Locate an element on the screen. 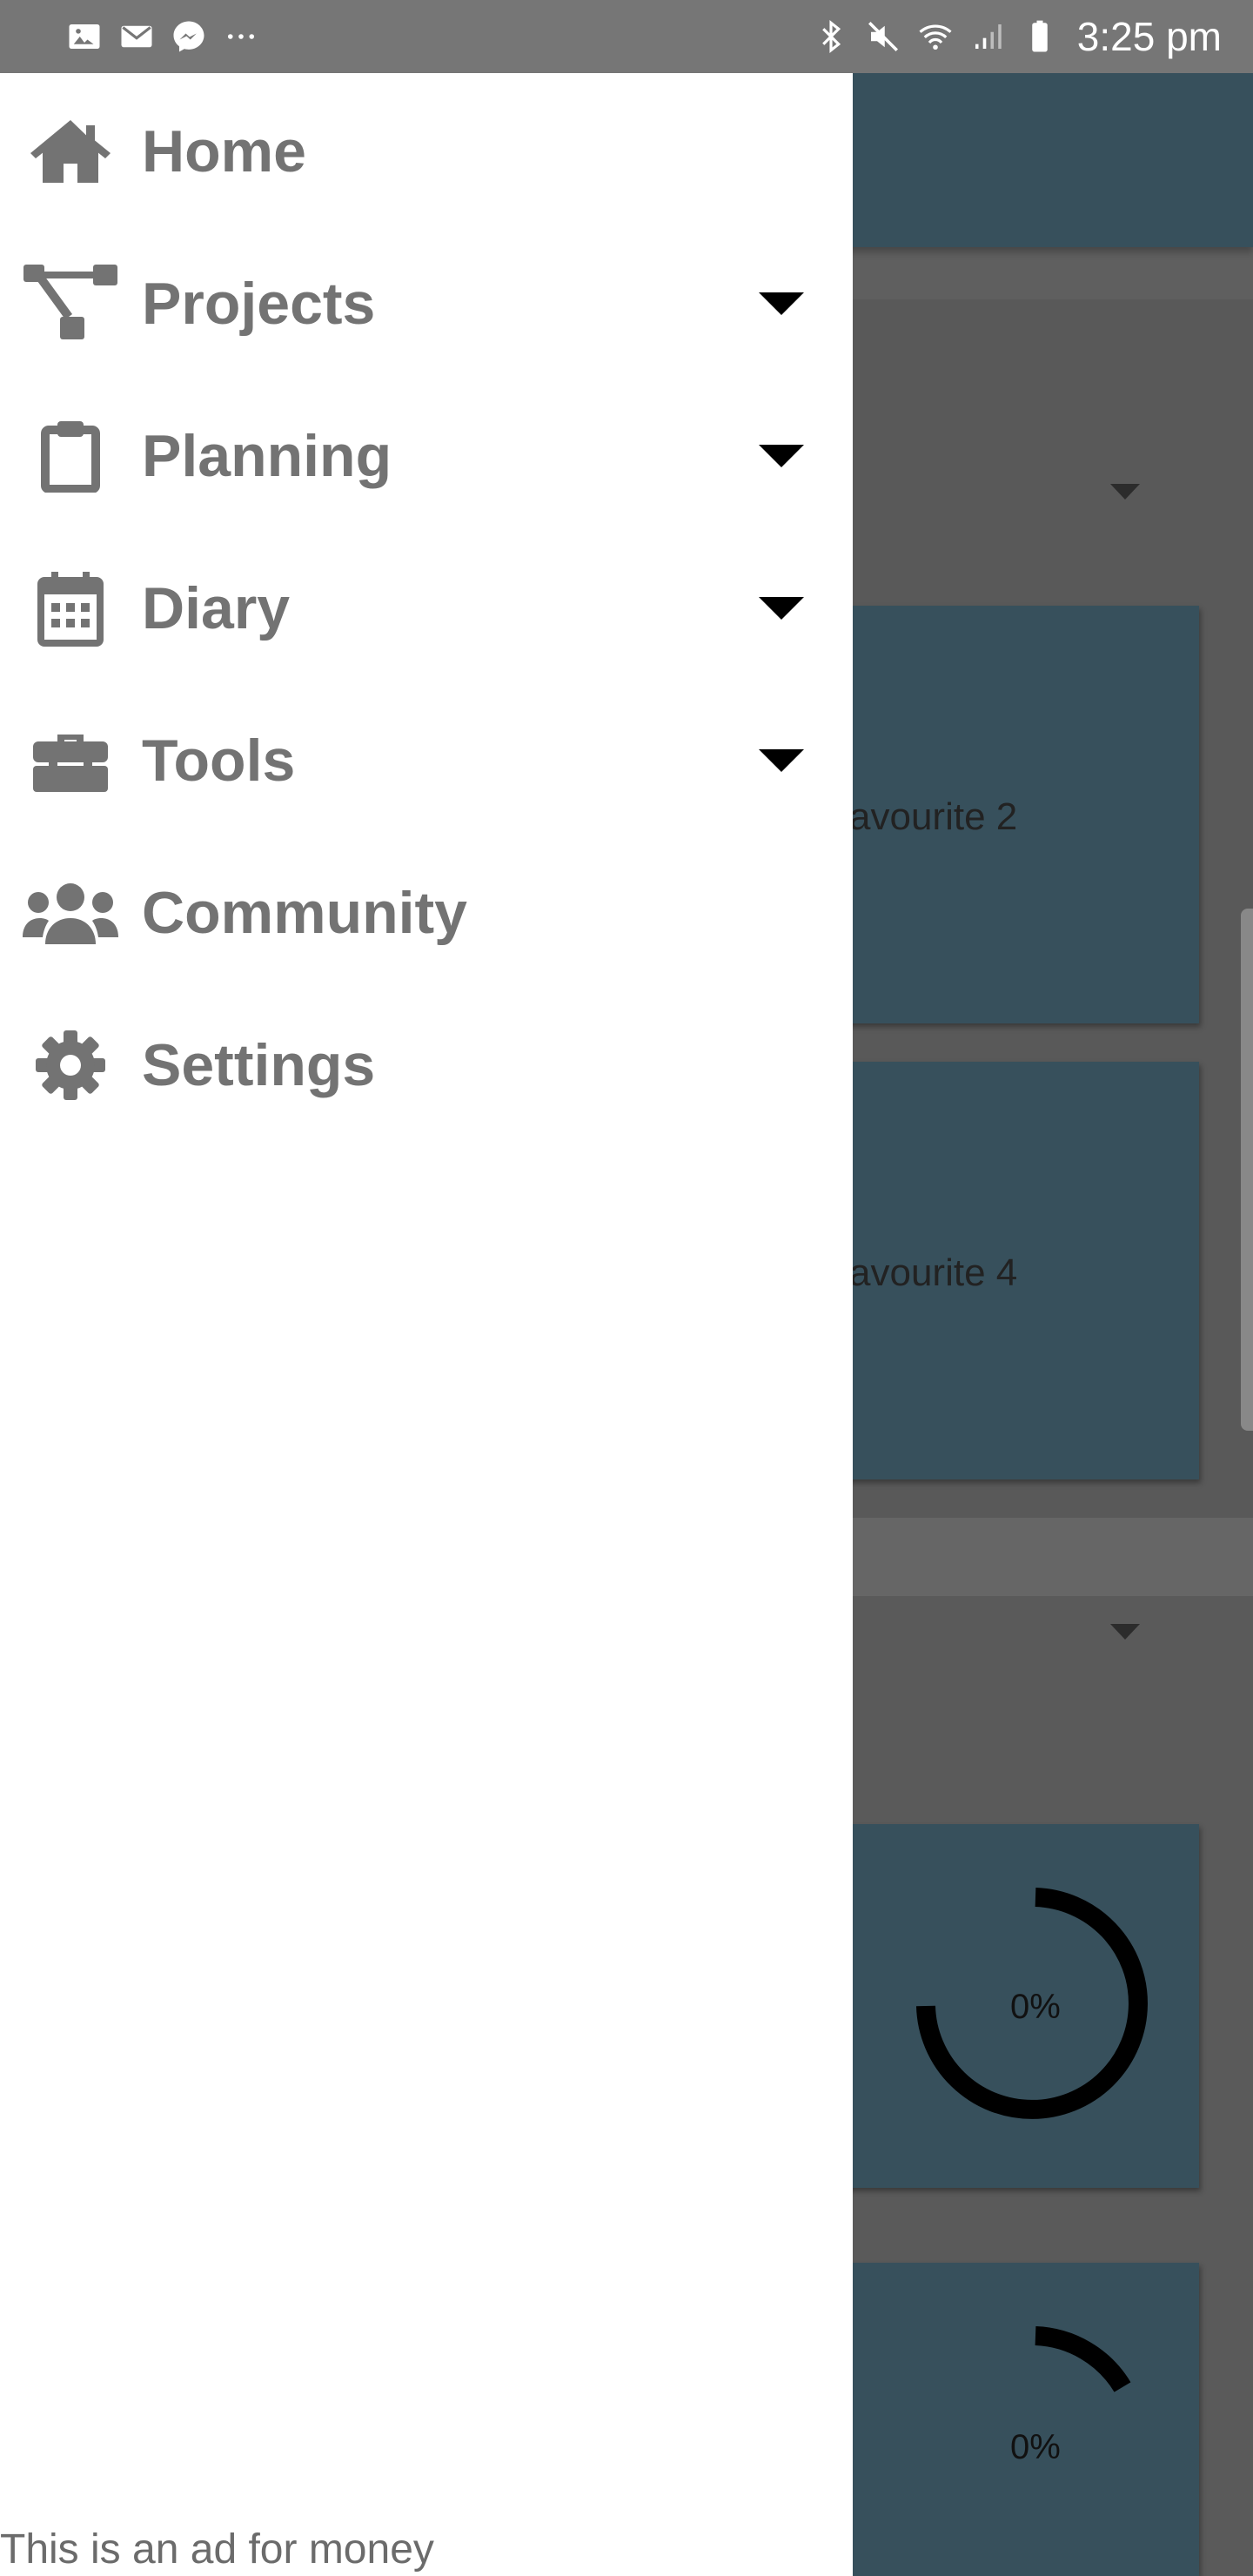 The image size is (1253, 2576). nav-label: Projects is located at coordinates (259, 304).